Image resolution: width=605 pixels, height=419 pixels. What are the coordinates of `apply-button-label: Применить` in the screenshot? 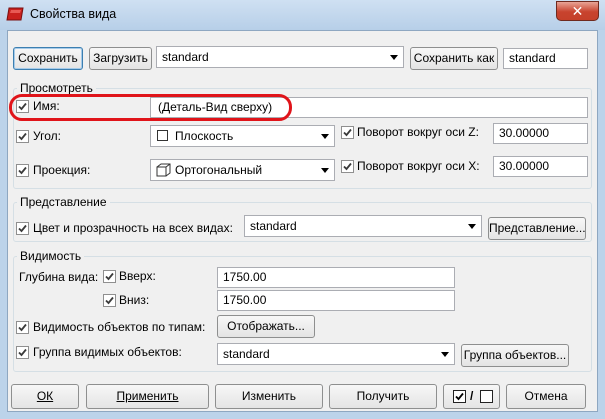 It's located at (147, 396).